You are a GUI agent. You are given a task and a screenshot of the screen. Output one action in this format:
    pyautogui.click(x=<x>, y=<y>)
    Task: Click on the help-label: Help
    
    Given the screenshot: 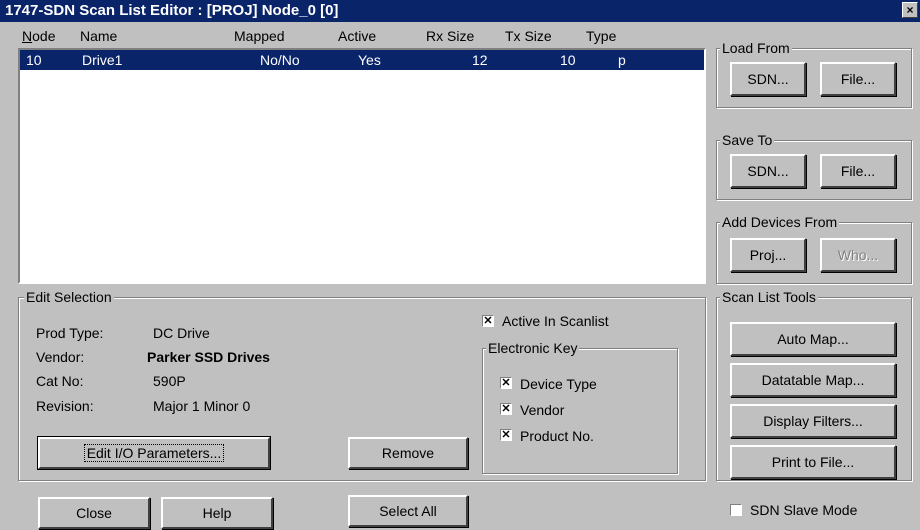 What is the action you would take?
    pyautogui.click(x=217, y=513)
    